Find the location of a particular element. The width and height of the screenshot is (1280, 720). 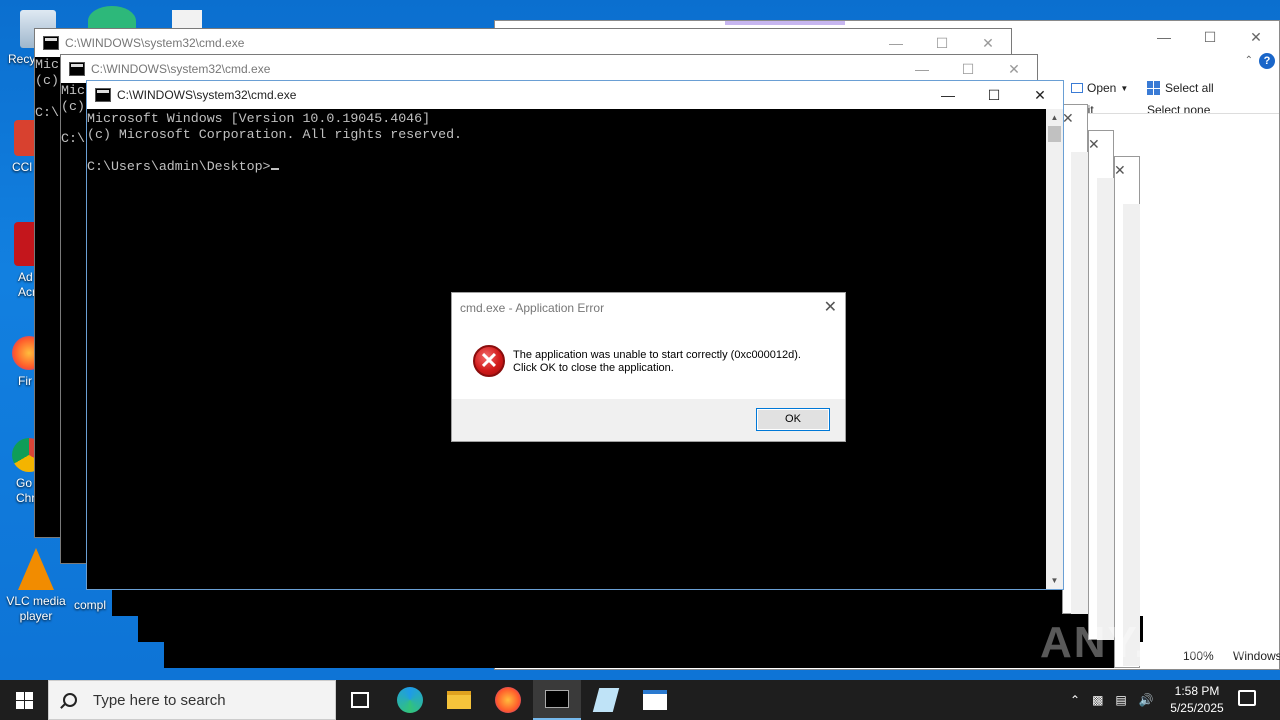

explorer-minimize-button: — is located at coordinates (1164, 37).